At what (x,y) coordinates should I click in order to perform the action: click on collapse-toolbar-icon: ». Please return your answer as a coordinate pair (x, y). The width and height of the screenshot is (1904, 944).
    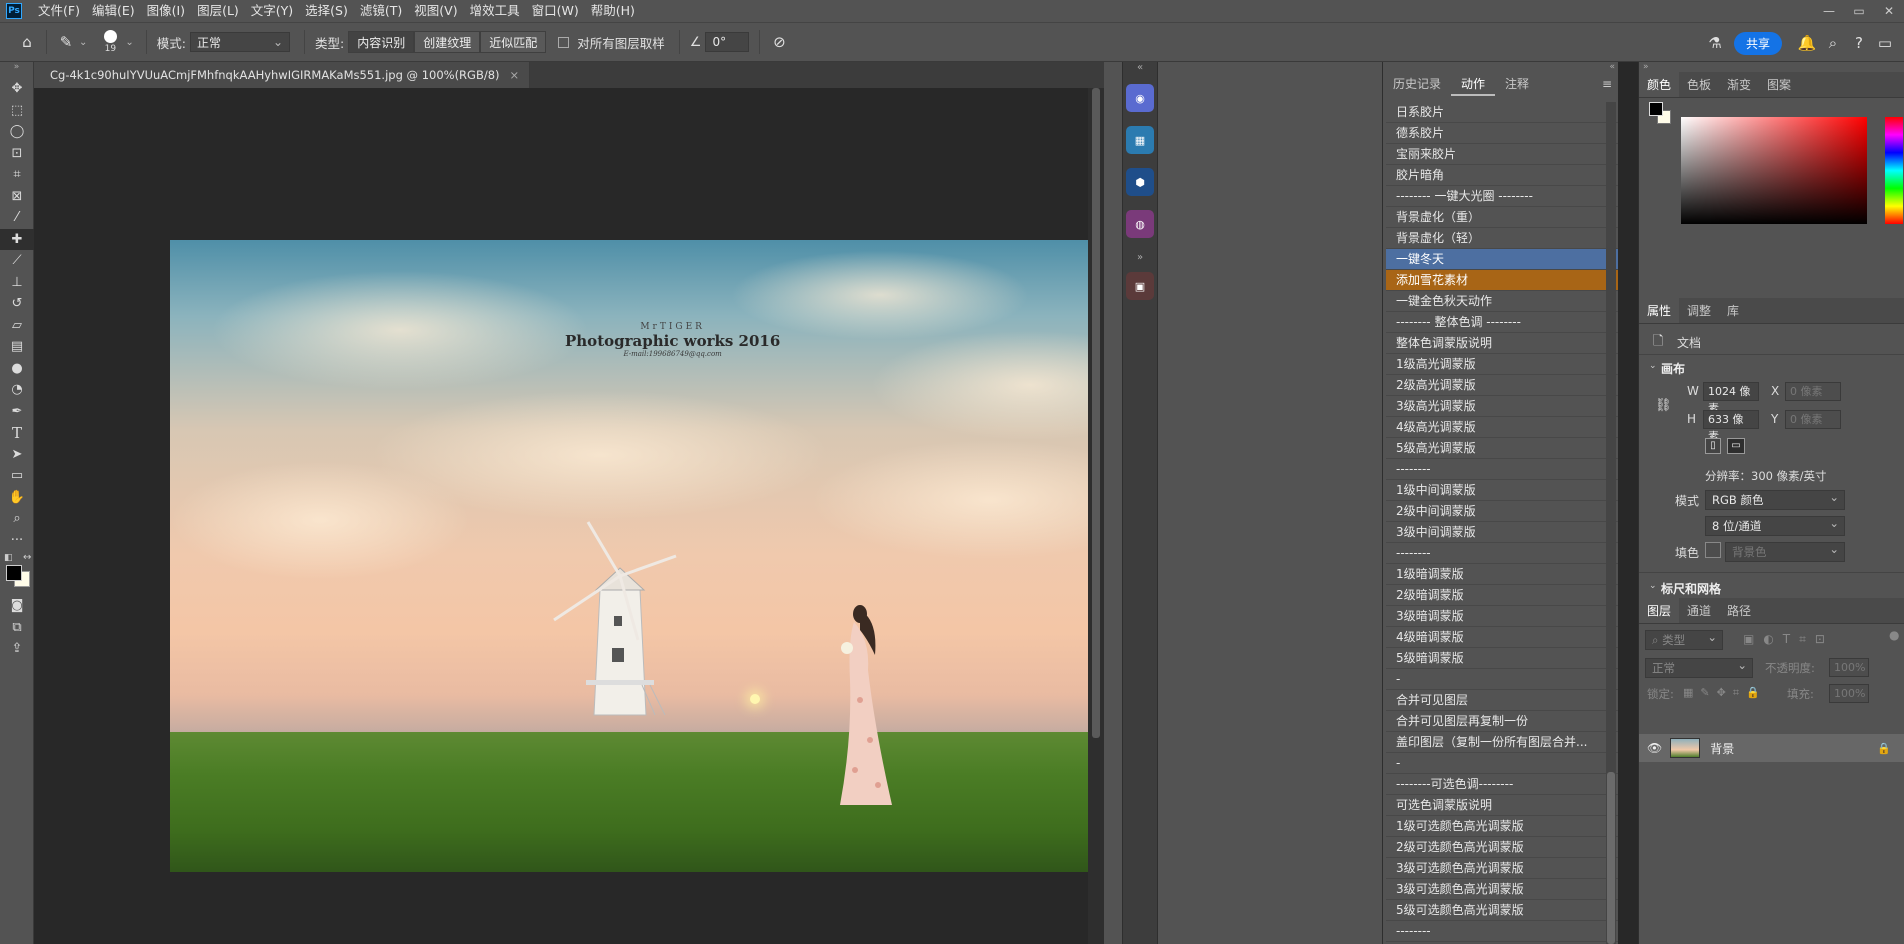
    Looking at the image, I should click on (16, 70).